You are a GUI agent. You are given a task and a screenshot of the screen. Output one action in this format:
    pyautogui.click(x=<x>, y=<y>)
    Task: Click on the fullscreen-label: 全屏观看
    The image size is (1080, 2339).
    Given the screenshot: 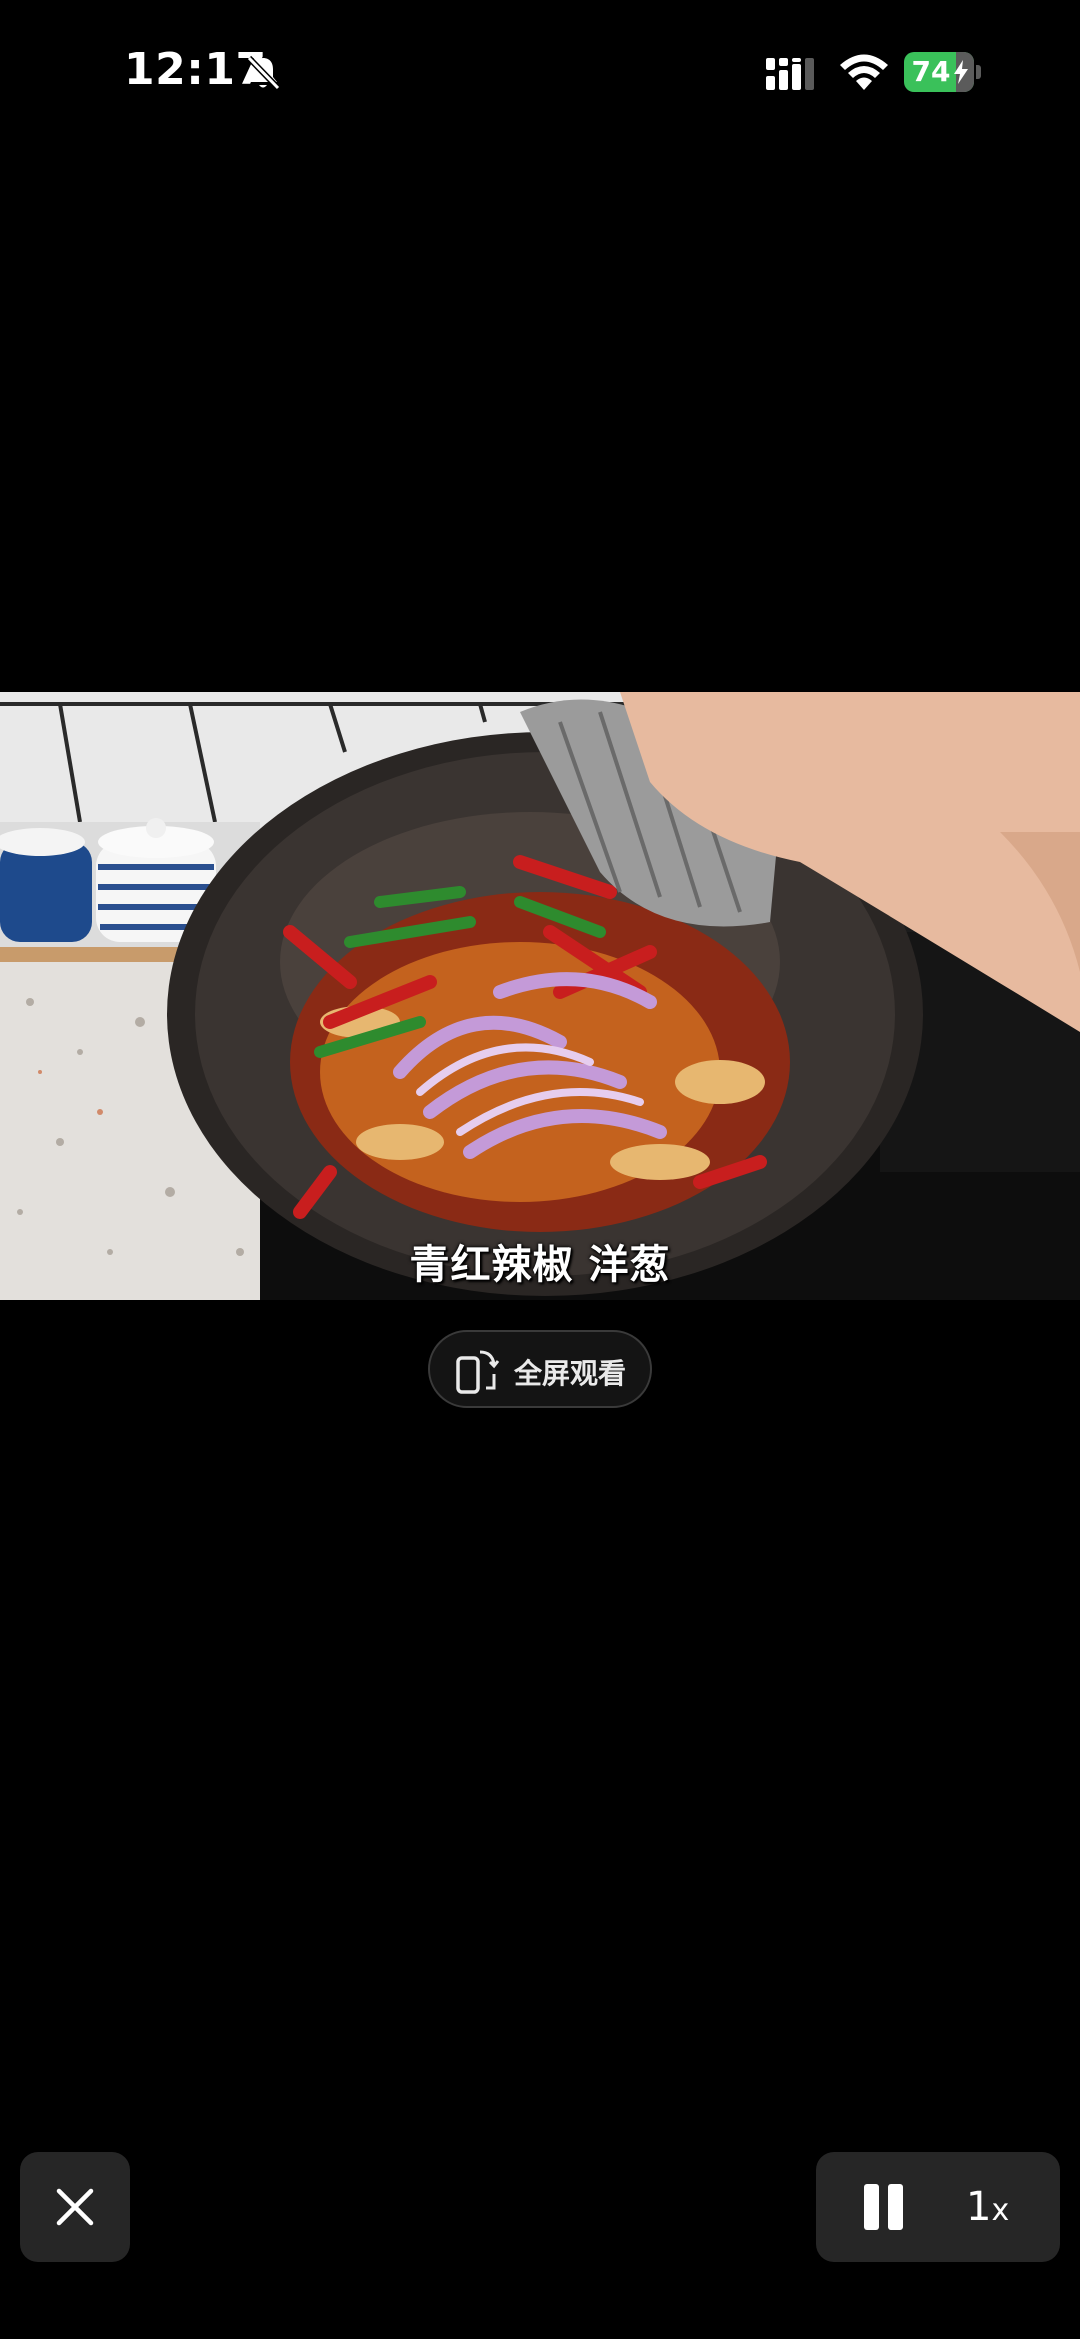 What is the action you would take?
    pyautogui.click(x=570, y=1373)
    